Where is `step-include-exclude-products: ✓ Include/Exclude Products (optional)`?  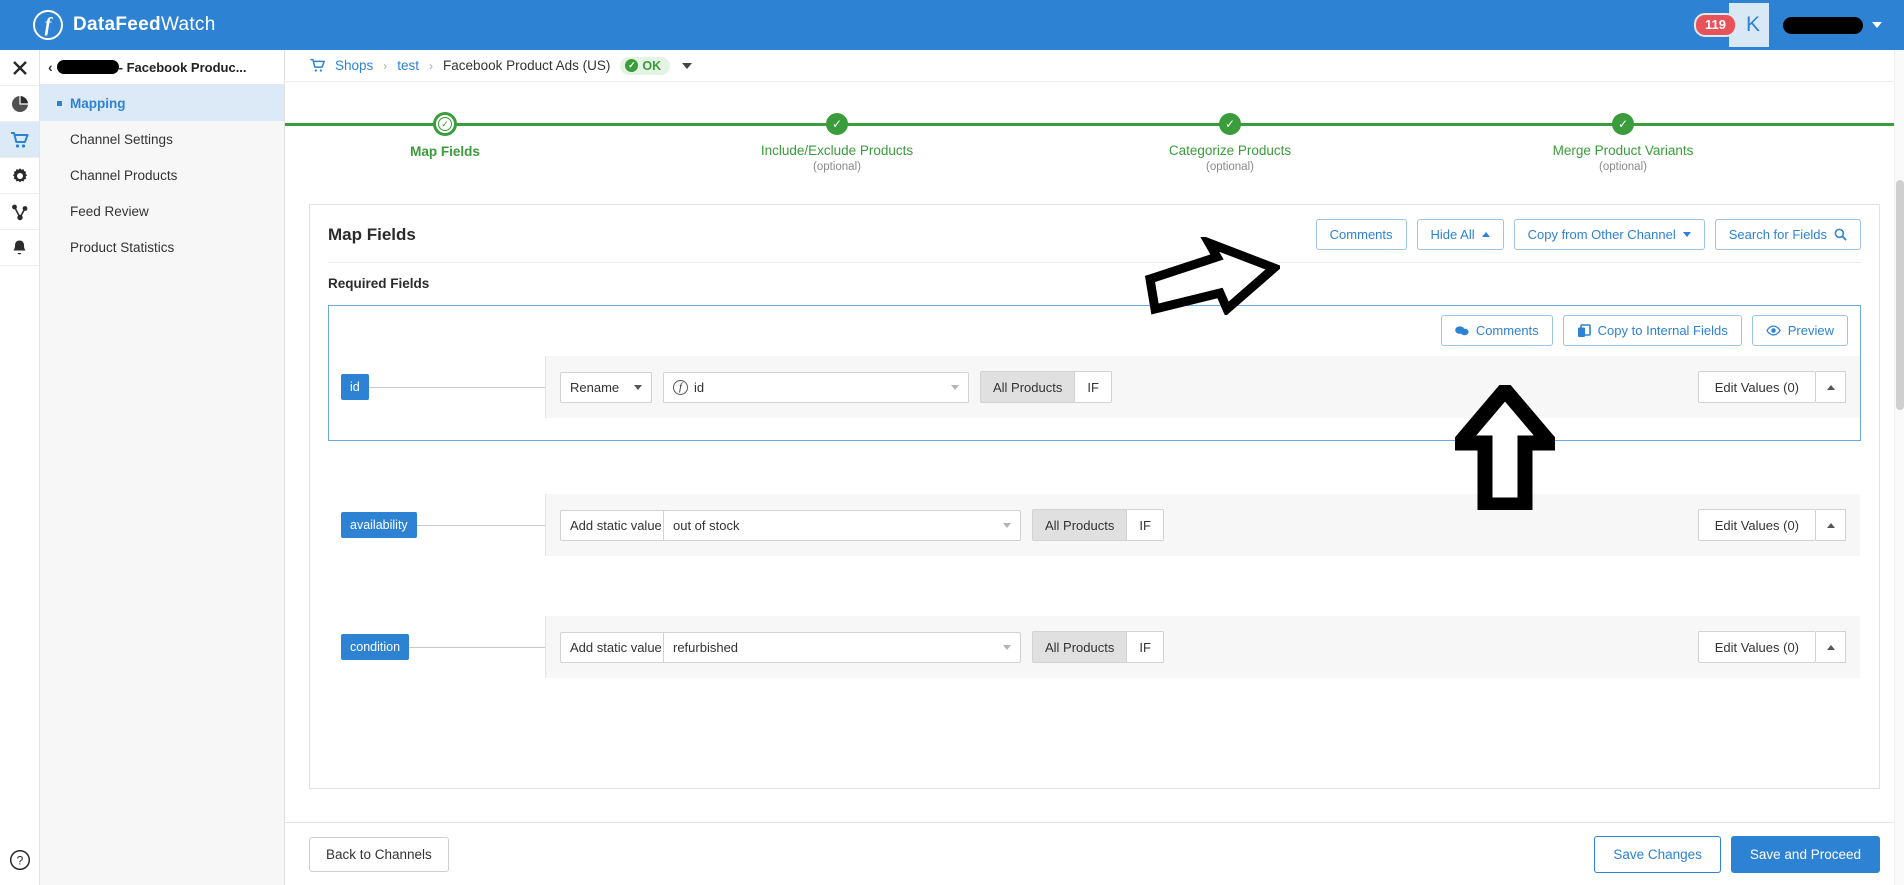
step-include-exclude-products: ✓ Include/Exclude Products (optional) is located at coordinates (837, 134).